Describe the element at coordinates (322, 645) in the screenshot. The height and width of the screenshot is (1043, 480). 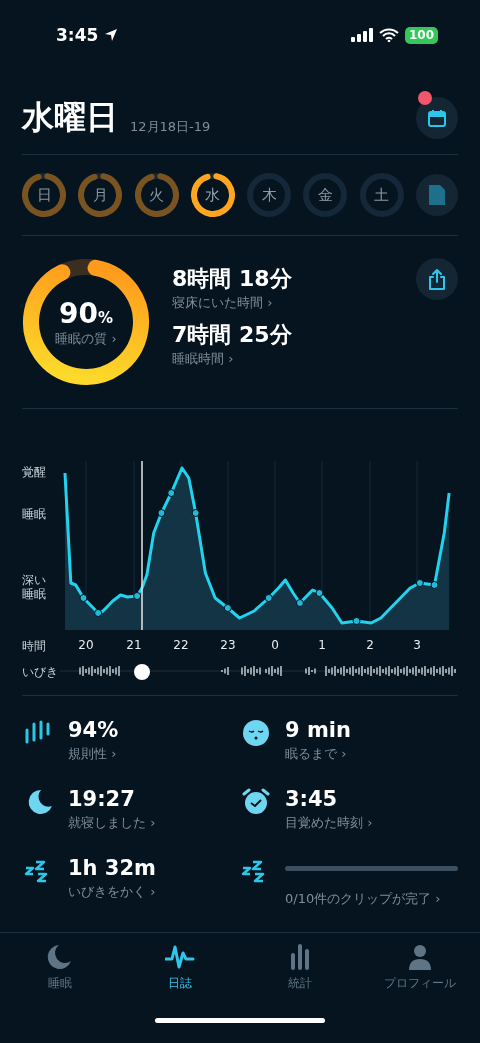
I see `hour-label: 1` at that location.